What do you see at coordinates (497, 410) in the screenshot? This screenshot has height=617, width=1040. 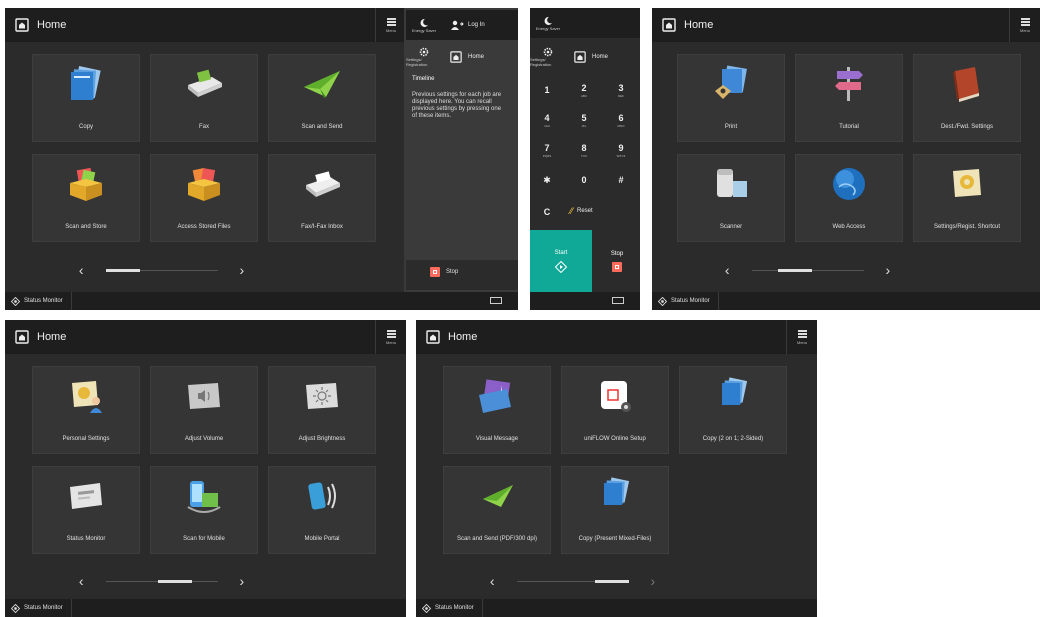 I see `tile-visual-message: i Visual Message` at bounding box center [497, 410].